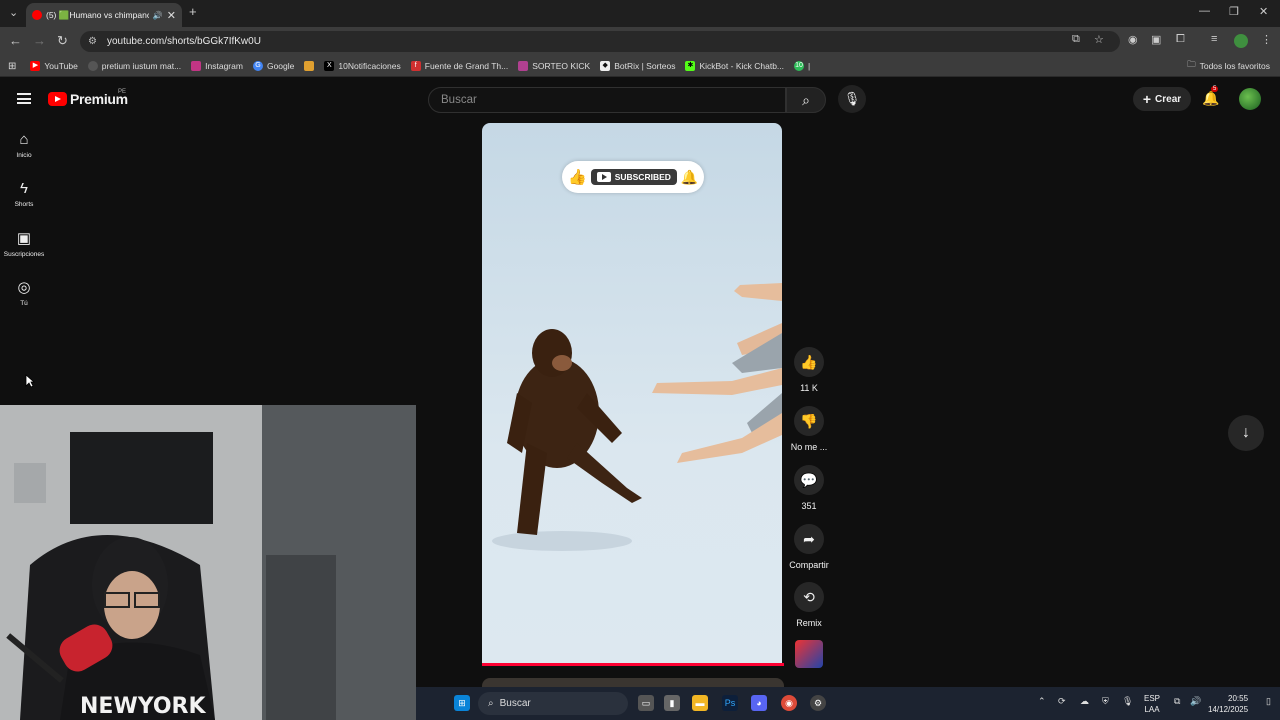  I want to click on next-video-button: ↓, so click(1246, 433).